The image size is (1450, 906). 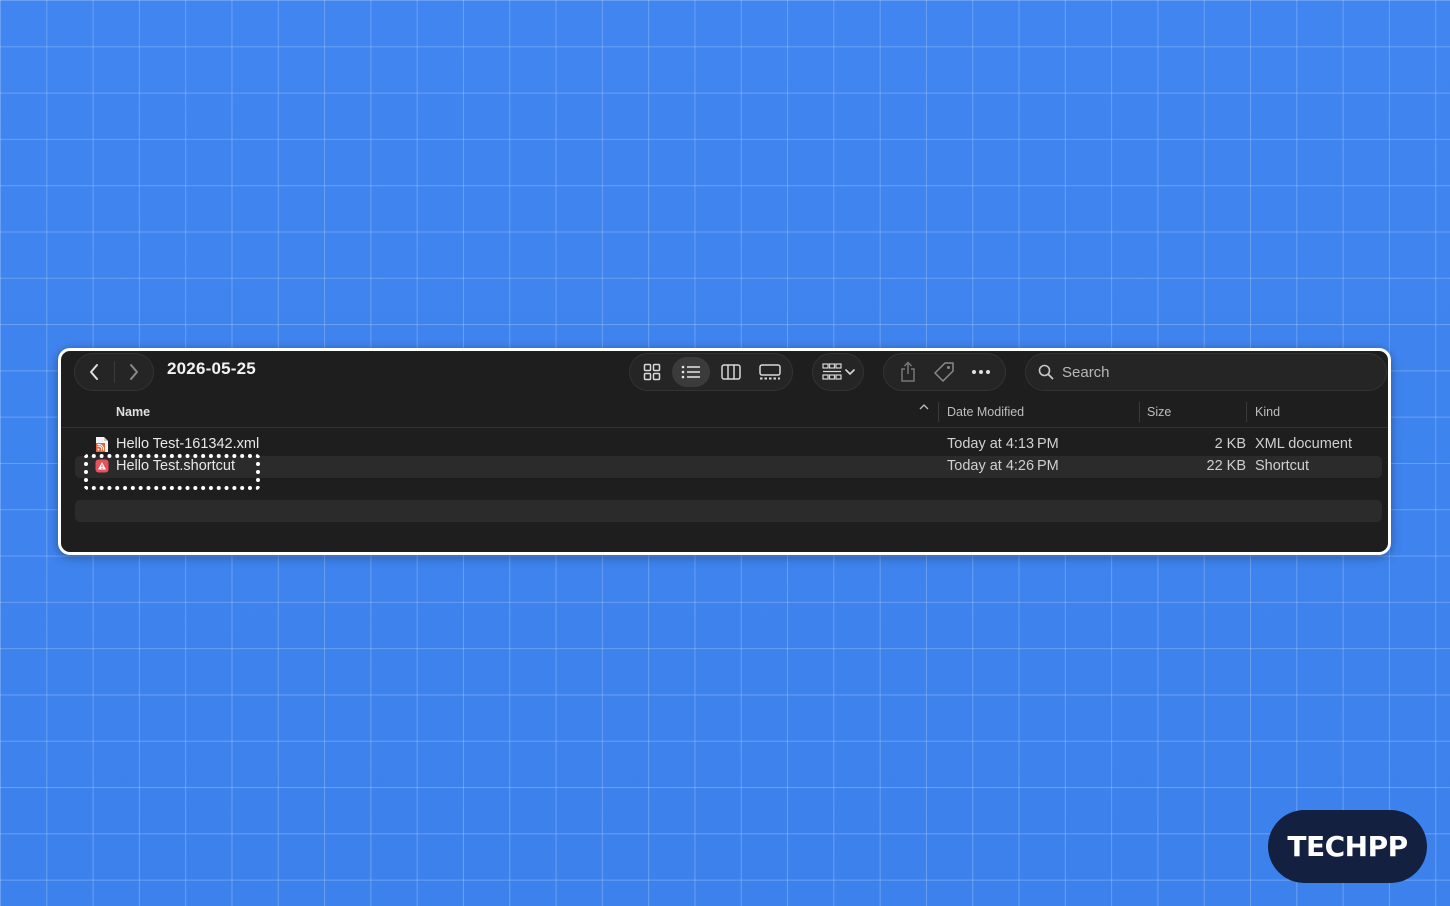 What do you see at coordinates (1003, 466) in the screenshot?
I see `file-date: Today at 4:26 PM` at bounding box center [1003, 466].